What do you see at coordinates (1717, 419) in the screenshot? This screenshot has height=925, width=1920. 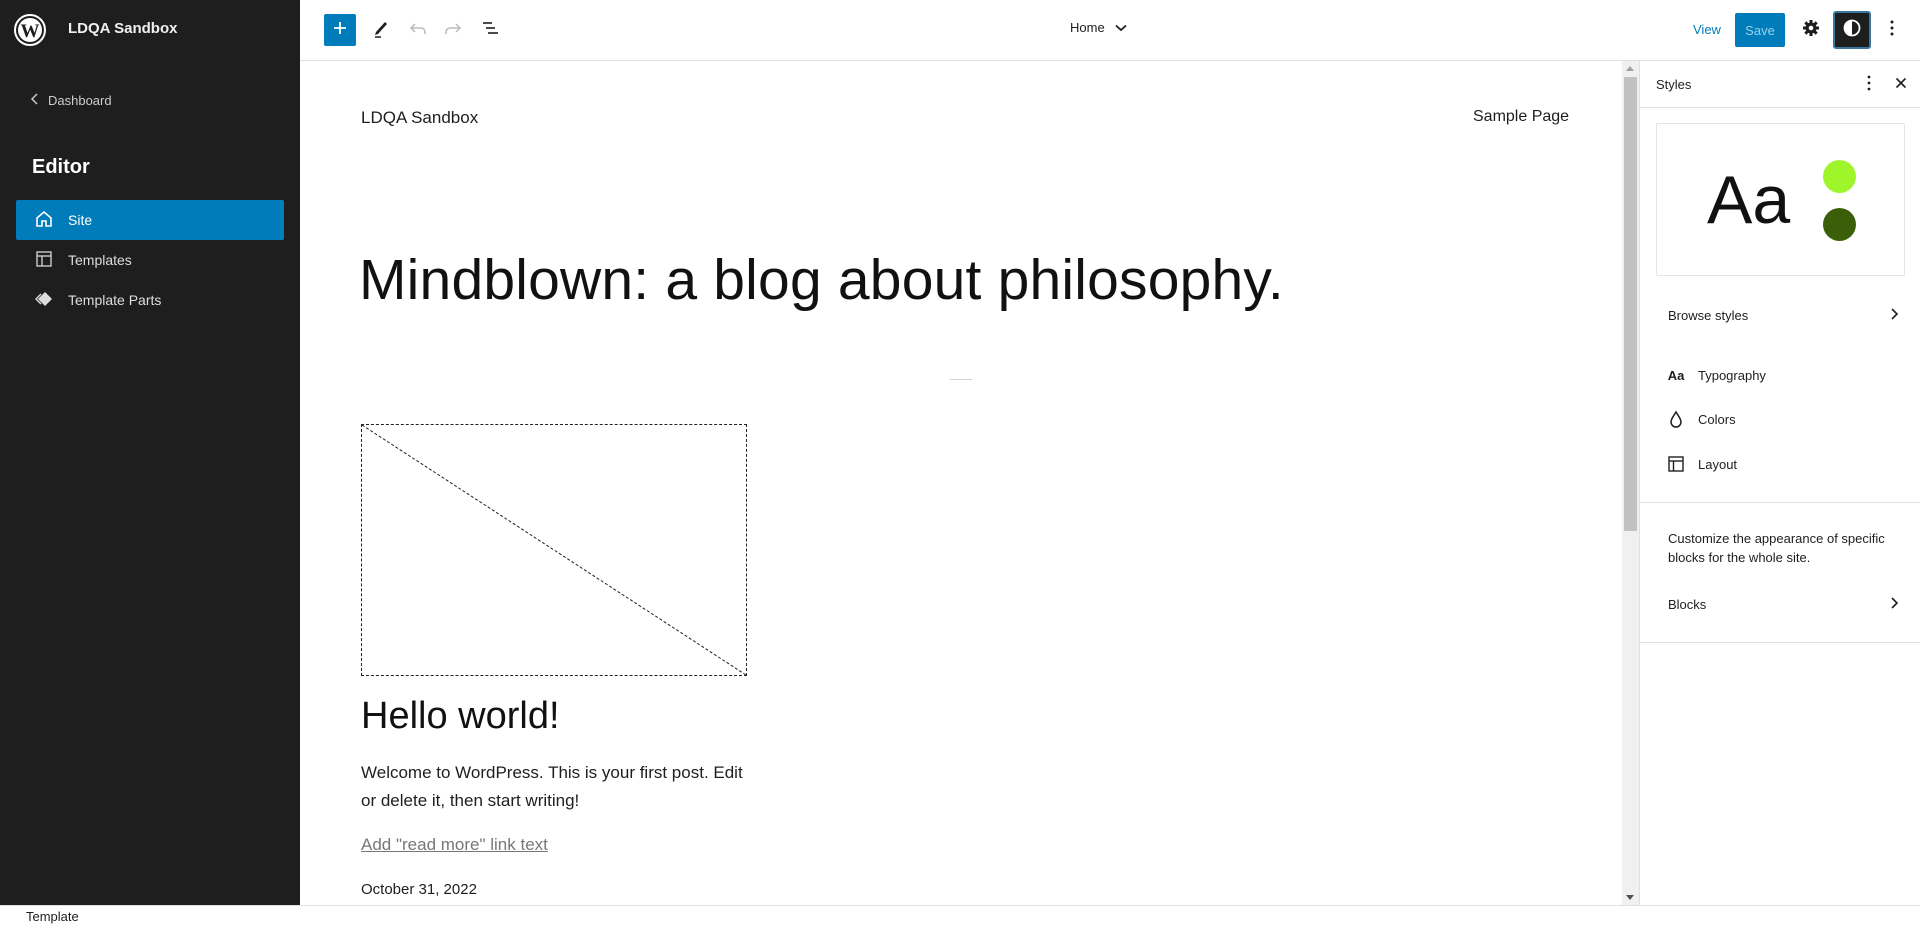 I see `colors-label: Colors` at bounding box center [1717, 419].